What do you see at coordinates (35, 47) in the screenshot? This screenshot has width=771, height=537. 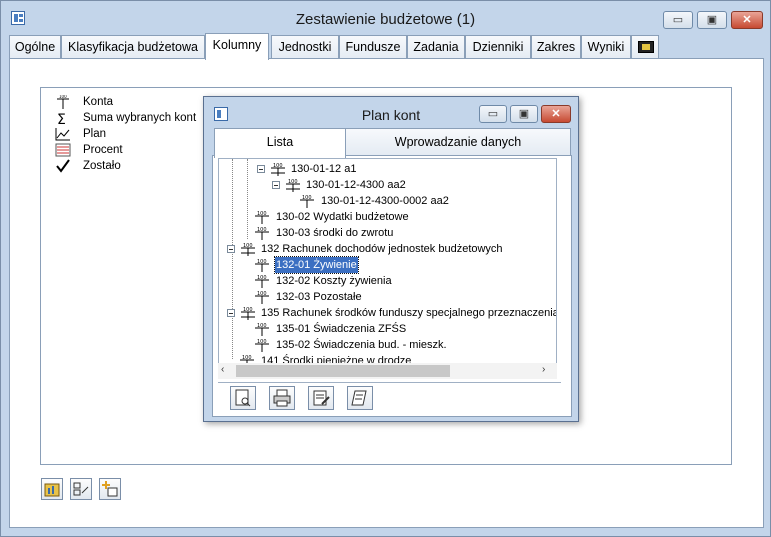 I see `tab-ogolne: Ogólne` at bounding box center [35, 47].